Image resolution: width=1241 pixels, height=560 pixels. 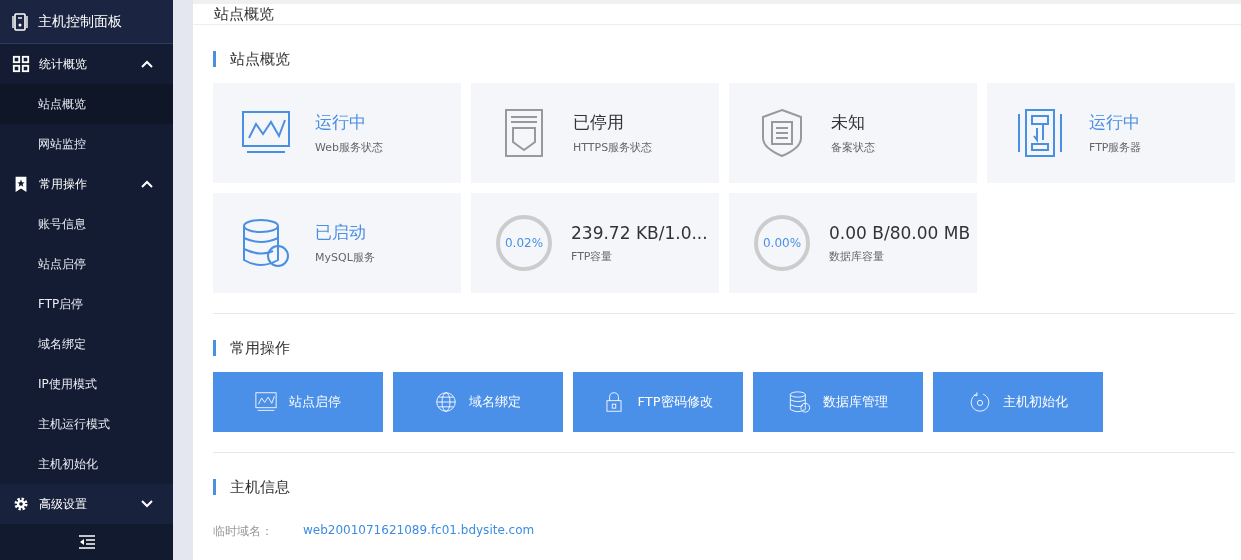 What do you see at coordinates (86, 184) in the screenshot?
I see `menu-group: 常用操作` at bounding box center [86, 184].